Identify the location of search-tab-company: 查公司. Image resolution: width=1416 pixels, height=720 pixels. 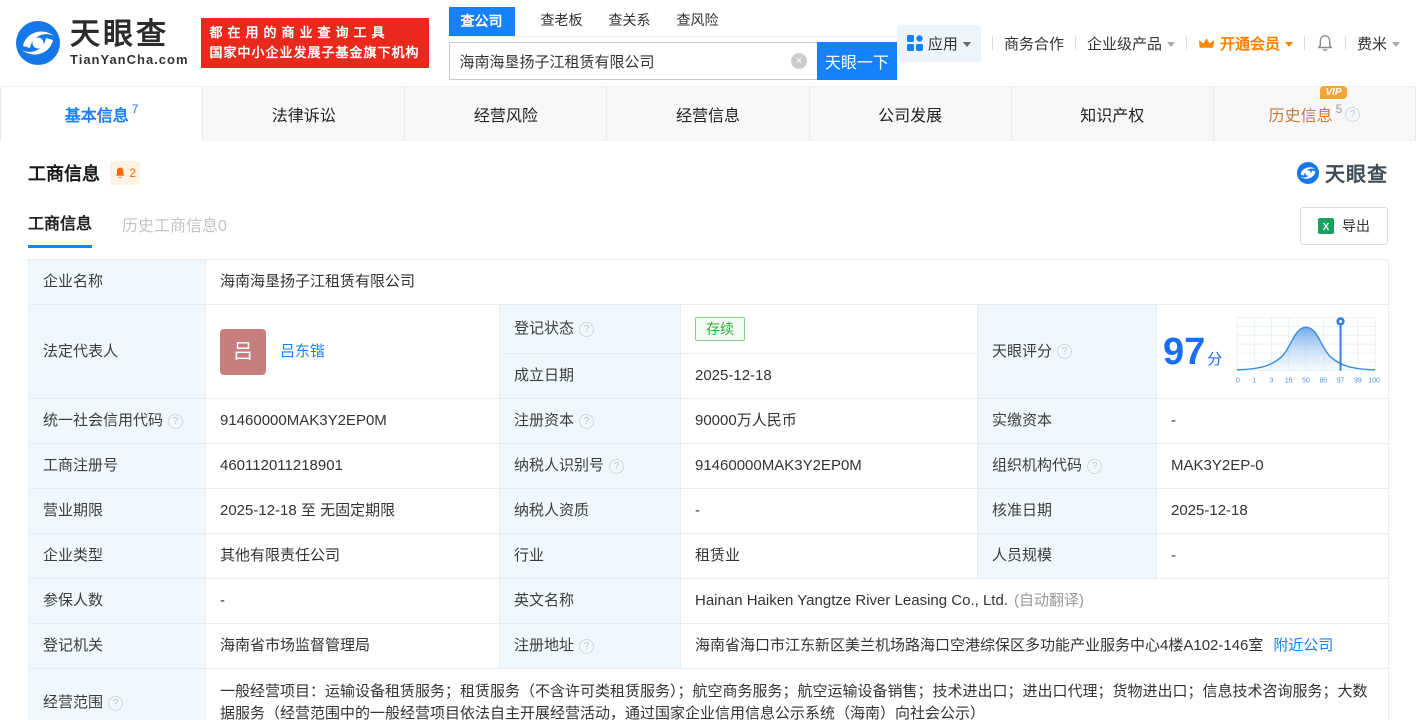
(481, 21).